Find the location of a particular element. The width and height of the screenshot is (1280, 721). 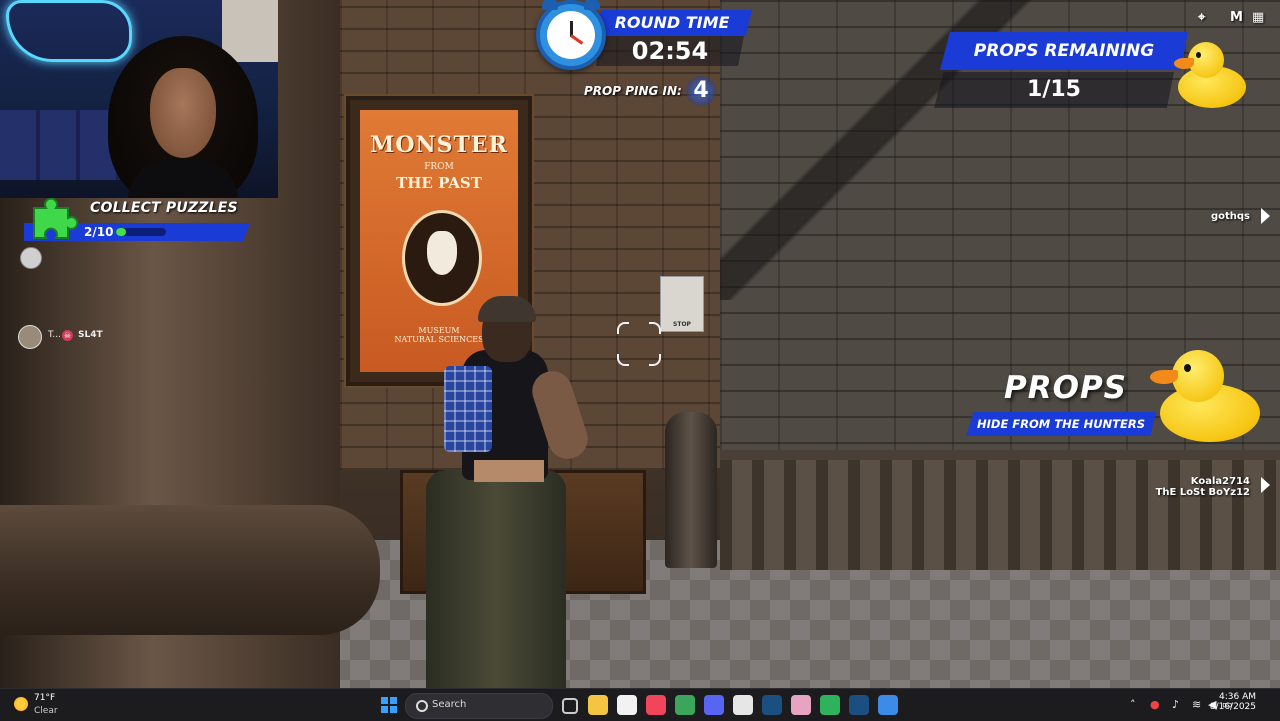

puzzles-progress is located at coordinates (141, 232).